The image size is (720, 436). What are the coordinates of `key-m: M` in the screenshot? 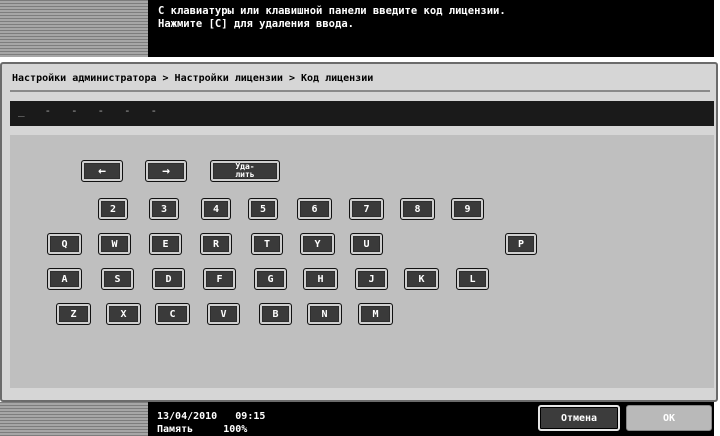 It's located at (375, 314).